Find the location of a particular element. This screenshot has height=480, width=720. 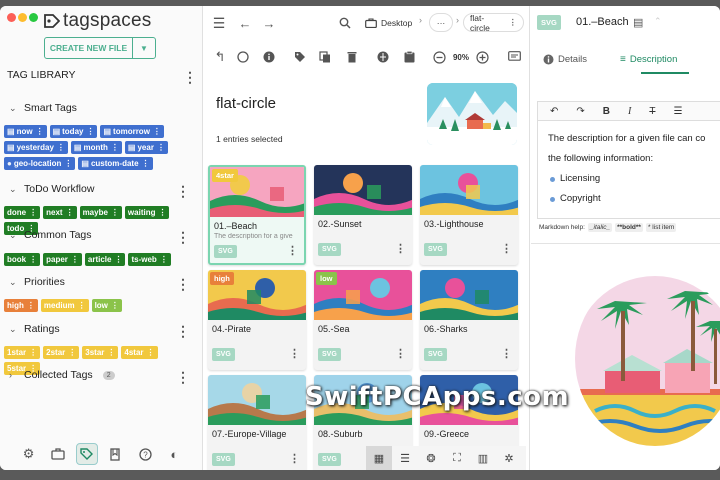

tag-chip: low ⋮ is located at coordinates (106, 305).